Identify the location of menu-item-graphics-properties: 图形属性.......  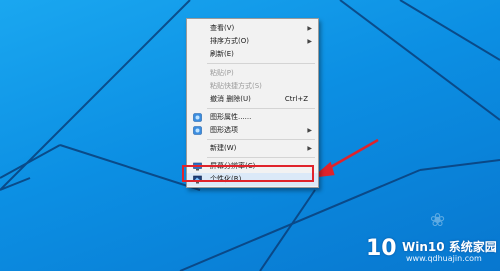
(252, 117).